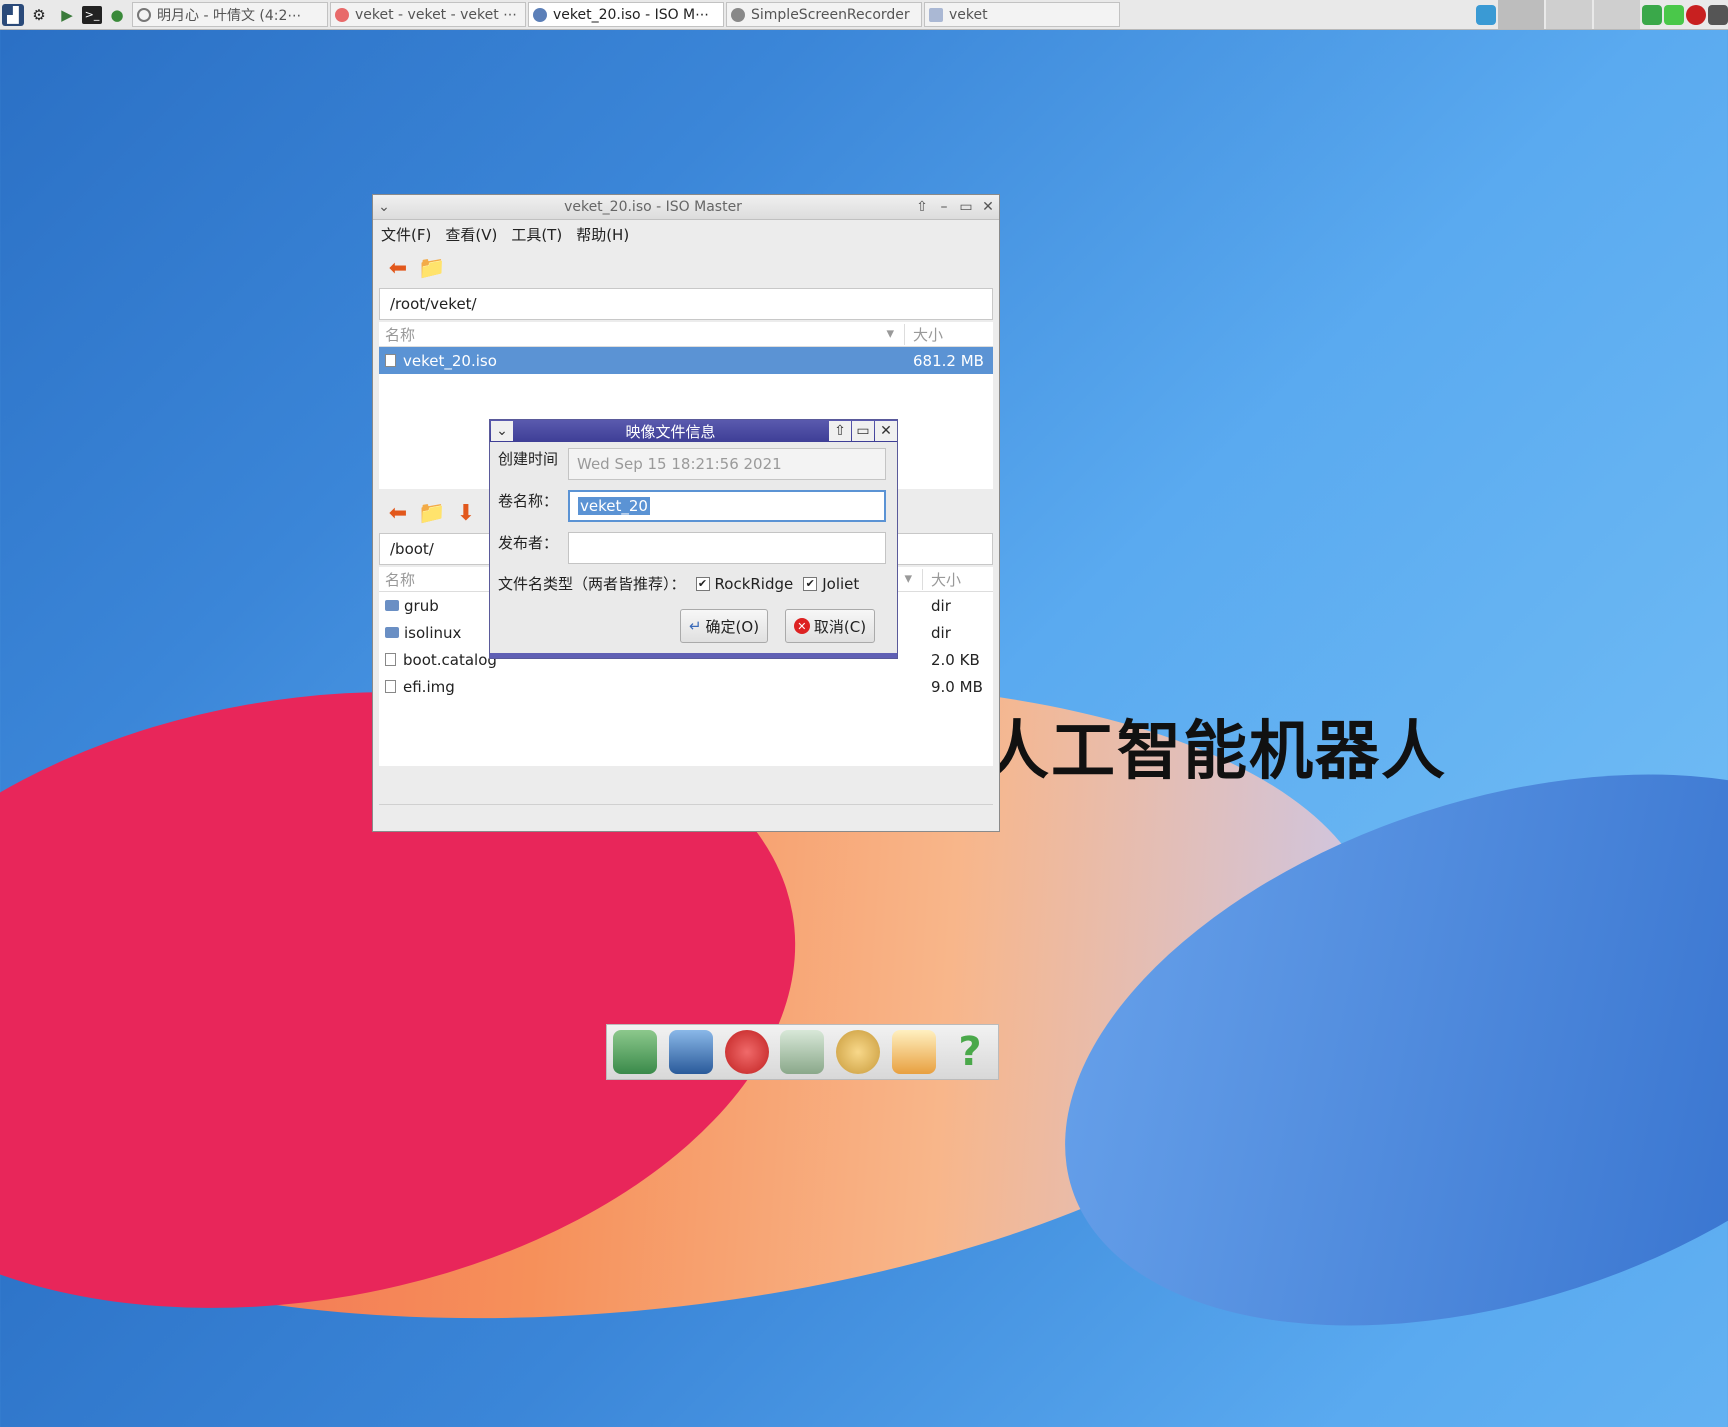 This screenshot has width=1728, height=1427. Describe the element at coordinates (466, 513) in the screenshot. I see `extract-icon: ⬇` at that location.